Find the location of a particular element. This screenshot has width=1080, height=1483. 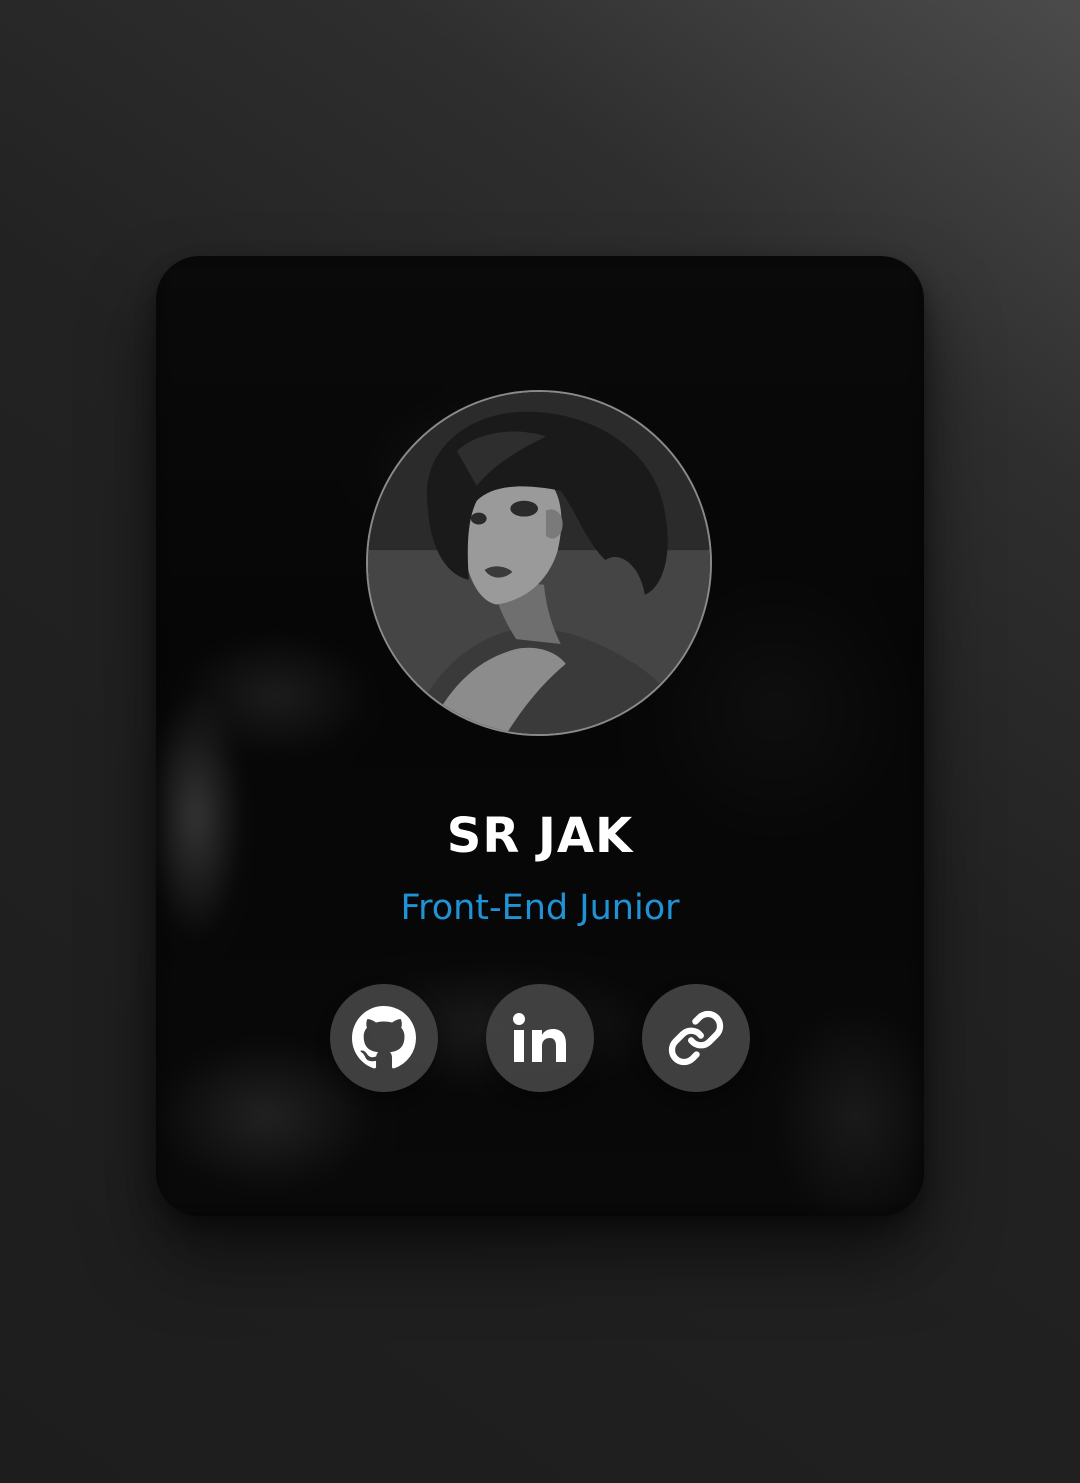

social-links is located at coordinates (540, 1038).